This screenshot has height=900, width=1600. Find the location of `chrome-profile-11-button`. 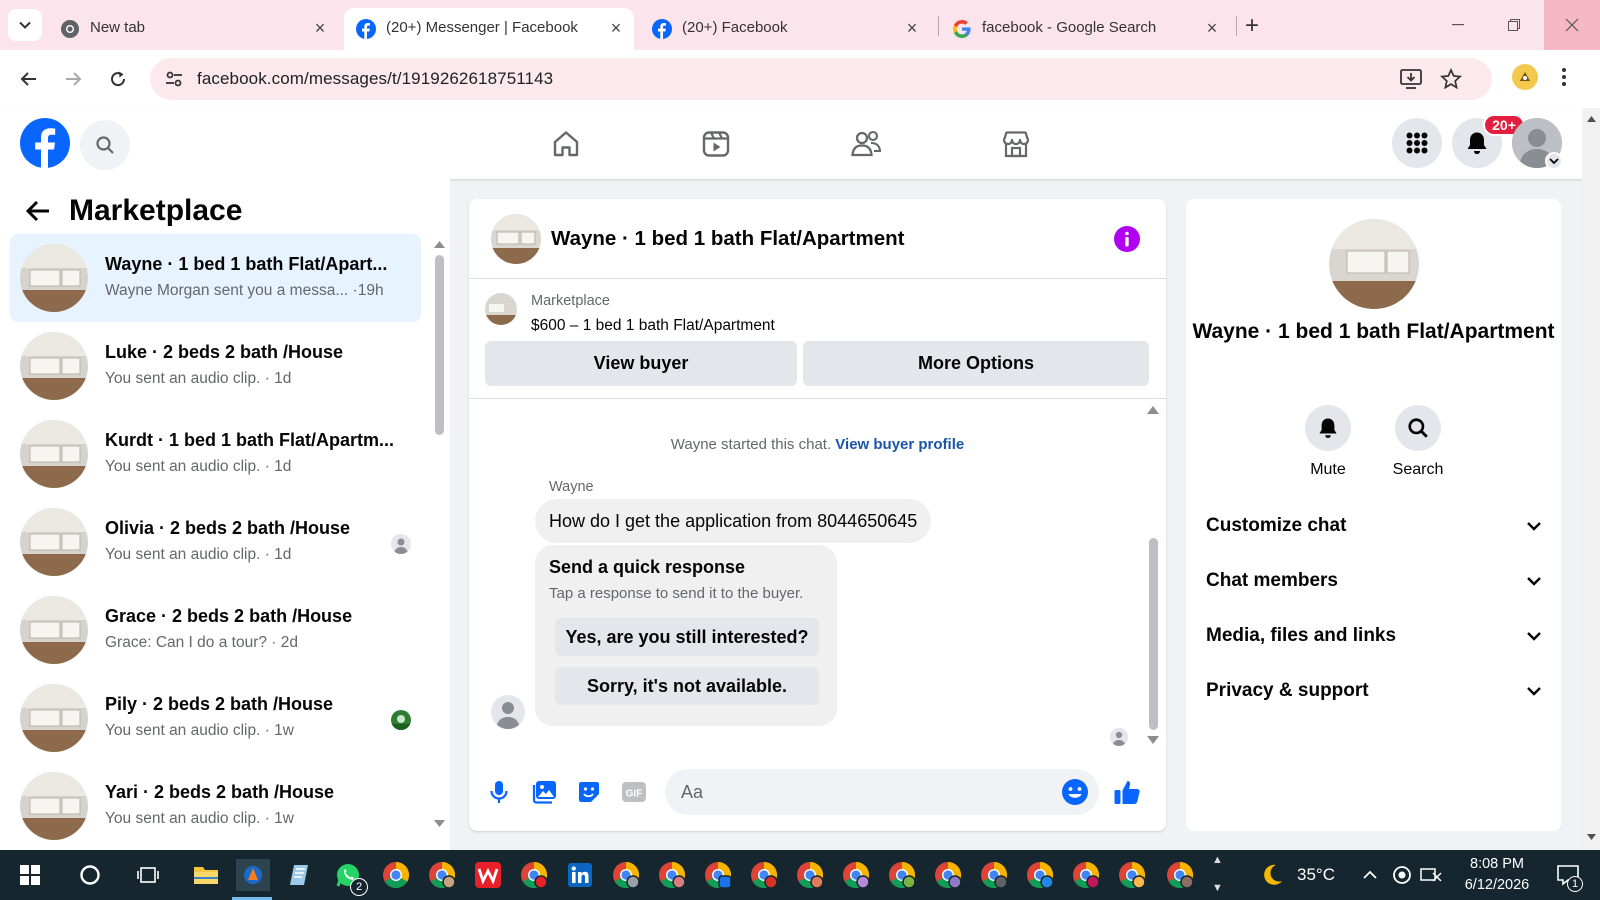

chrome-profile-11-button is located at coordinates (1040, 875).